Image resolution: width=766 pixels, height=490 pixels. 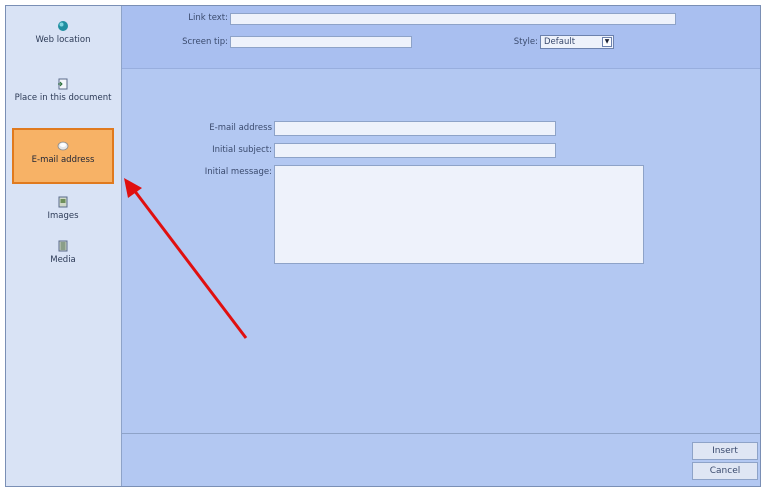 I want to click on link-text-label: Link text:, so click(x=208, y=18).